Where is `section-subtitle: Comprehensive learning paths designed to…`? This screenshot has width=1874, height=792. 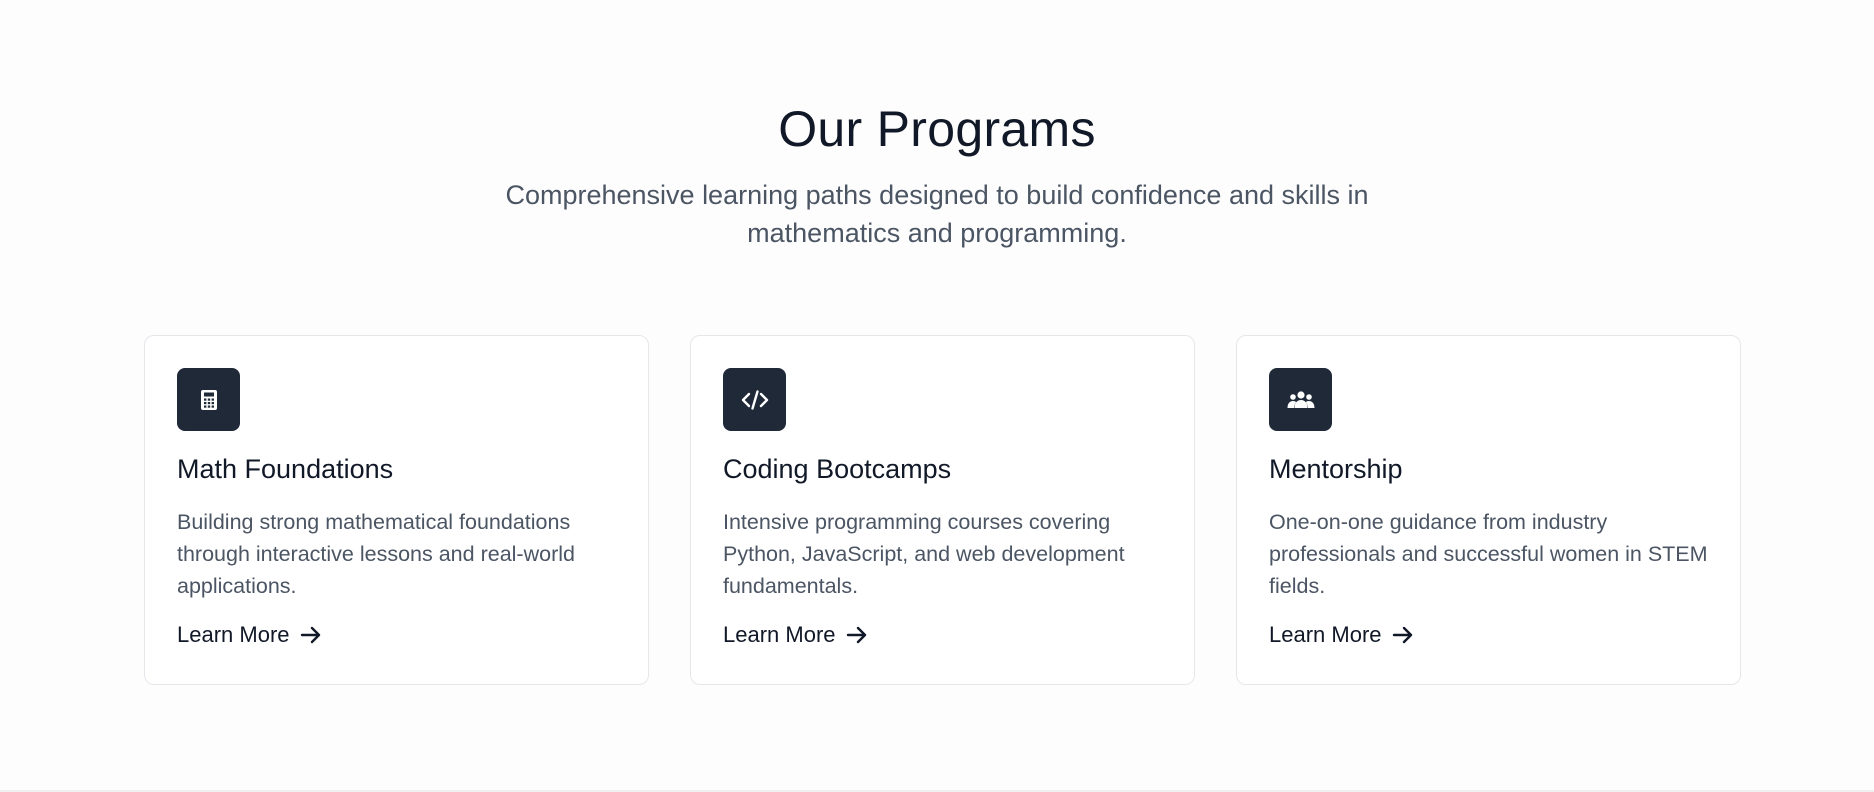
section-subtitle: Comprehensive learning paths designed to… is located at coordinates (937, 214).